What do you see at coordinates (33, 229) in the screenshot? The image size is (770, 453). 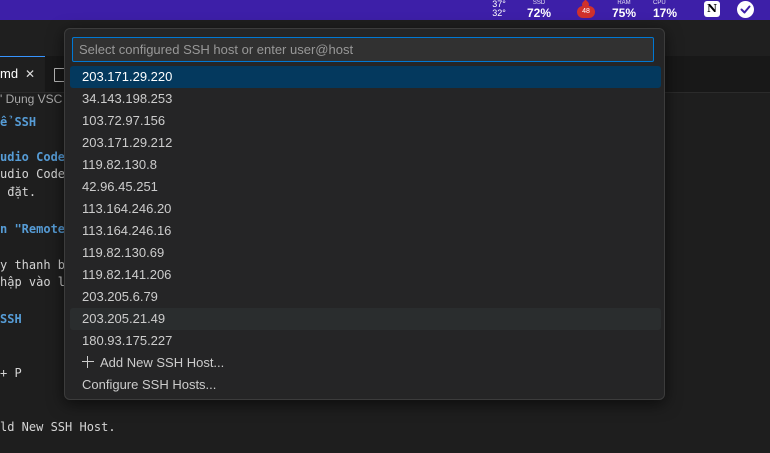 I see `code-line: n "Remote` at bounding box center [33, 229].